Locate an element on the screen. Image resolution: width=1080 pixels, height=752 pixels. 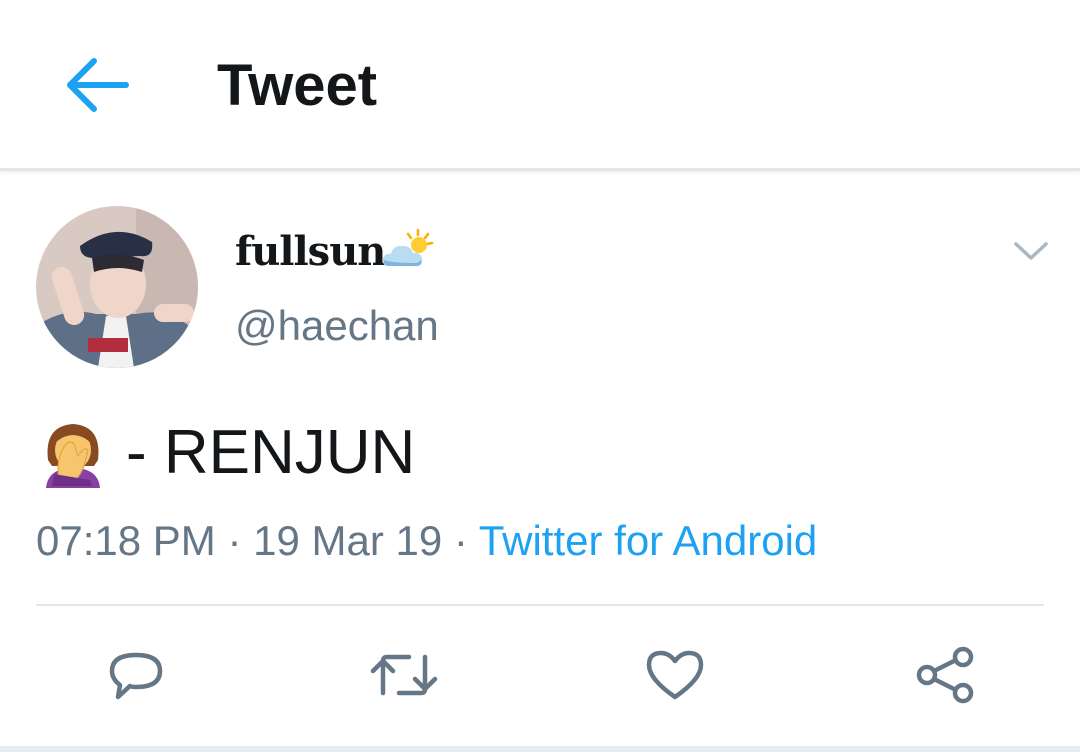
back-button is located at coordinates (96, 85).